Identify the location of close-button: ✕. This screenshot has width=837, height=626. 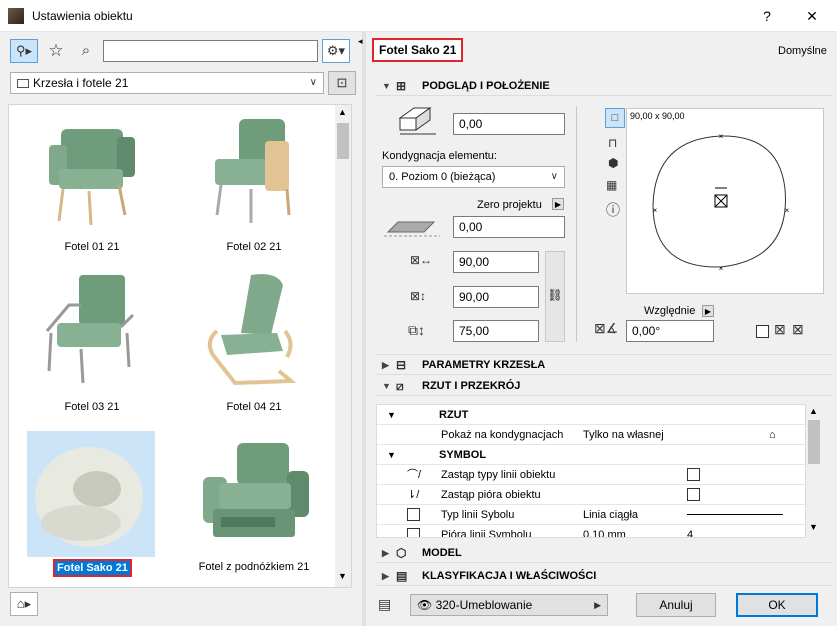
(812, 16).